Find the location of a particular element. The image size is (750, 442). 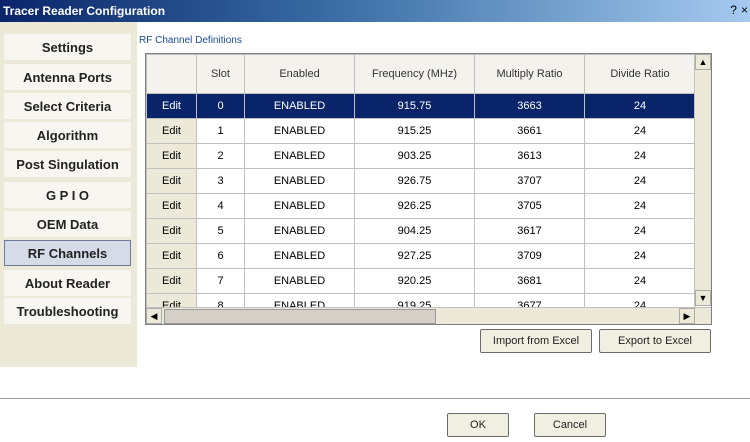

table-row: Edit 7 ENABLED 920.25 3681 24 is located at coordinates (421, 281).